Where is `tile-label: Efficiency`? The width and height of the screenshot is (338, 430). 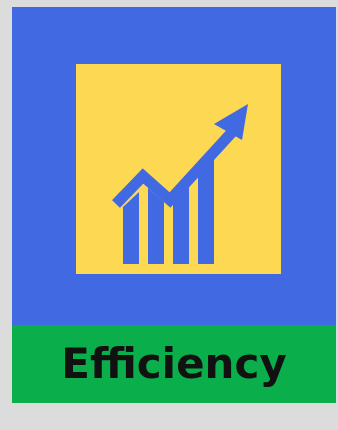 tile-label: Efficiency is located at coordinates (174, 363).